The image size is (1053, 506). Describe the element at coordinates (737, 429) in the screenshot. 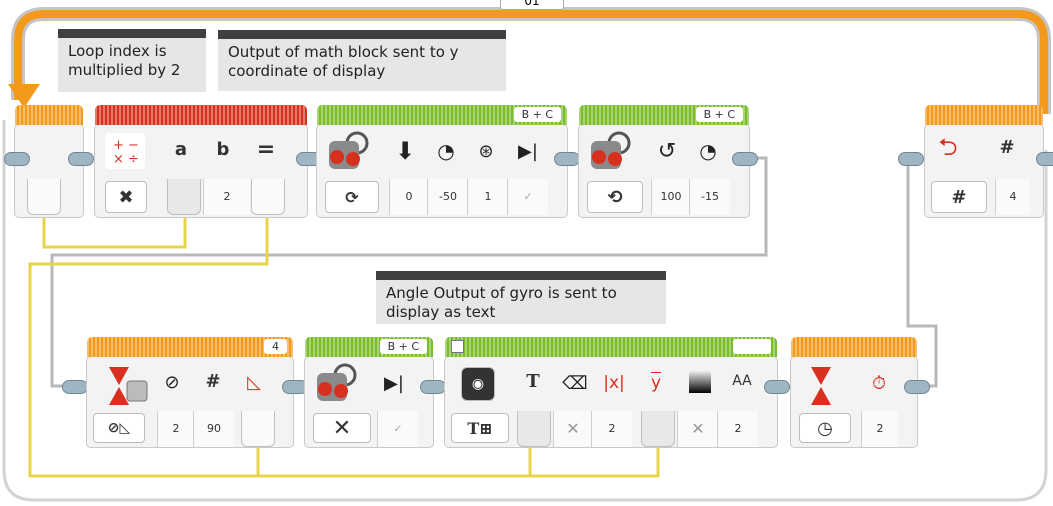

I see `font-value: 2` at that location.